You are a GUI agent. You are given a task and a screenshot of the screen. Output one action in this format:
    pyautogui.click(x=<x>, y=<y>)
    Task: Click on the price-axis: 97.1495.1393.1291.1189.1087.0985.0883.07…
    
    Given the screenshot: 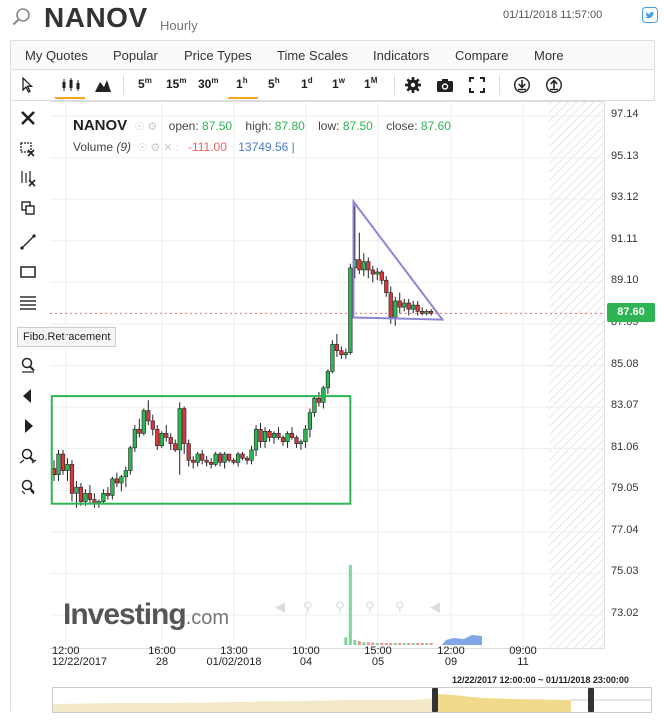 What is the action you would take?
    pyautogui.click(x=630, y=375)
    